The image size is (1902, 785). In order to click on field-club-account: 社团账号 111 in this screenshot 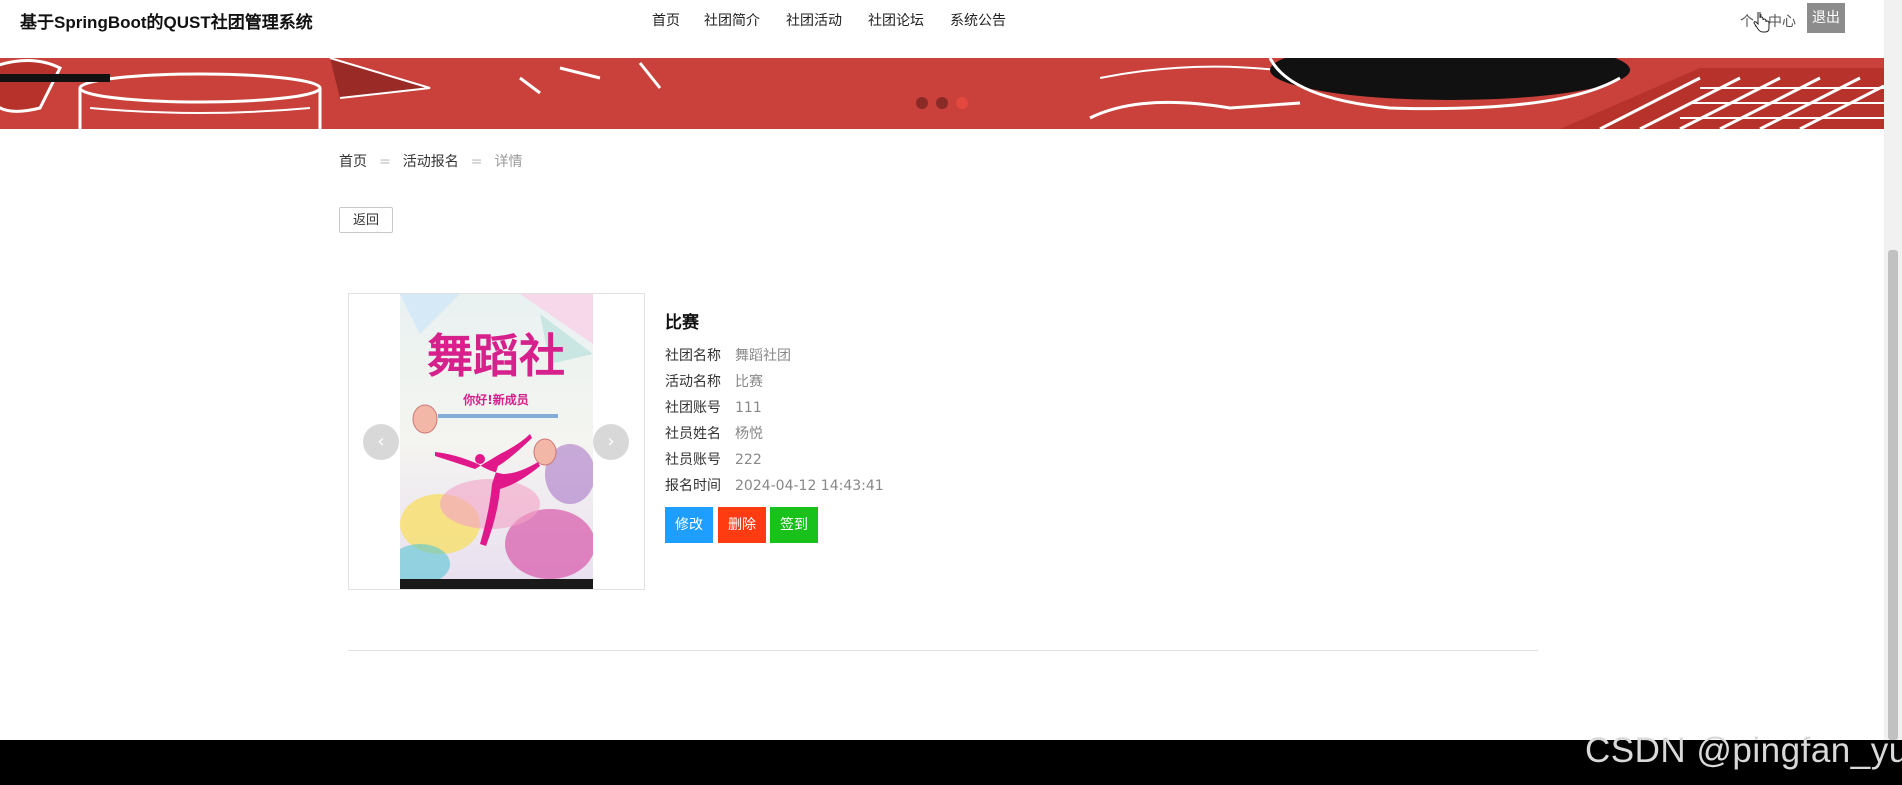, I will do `click(713, 407)`.